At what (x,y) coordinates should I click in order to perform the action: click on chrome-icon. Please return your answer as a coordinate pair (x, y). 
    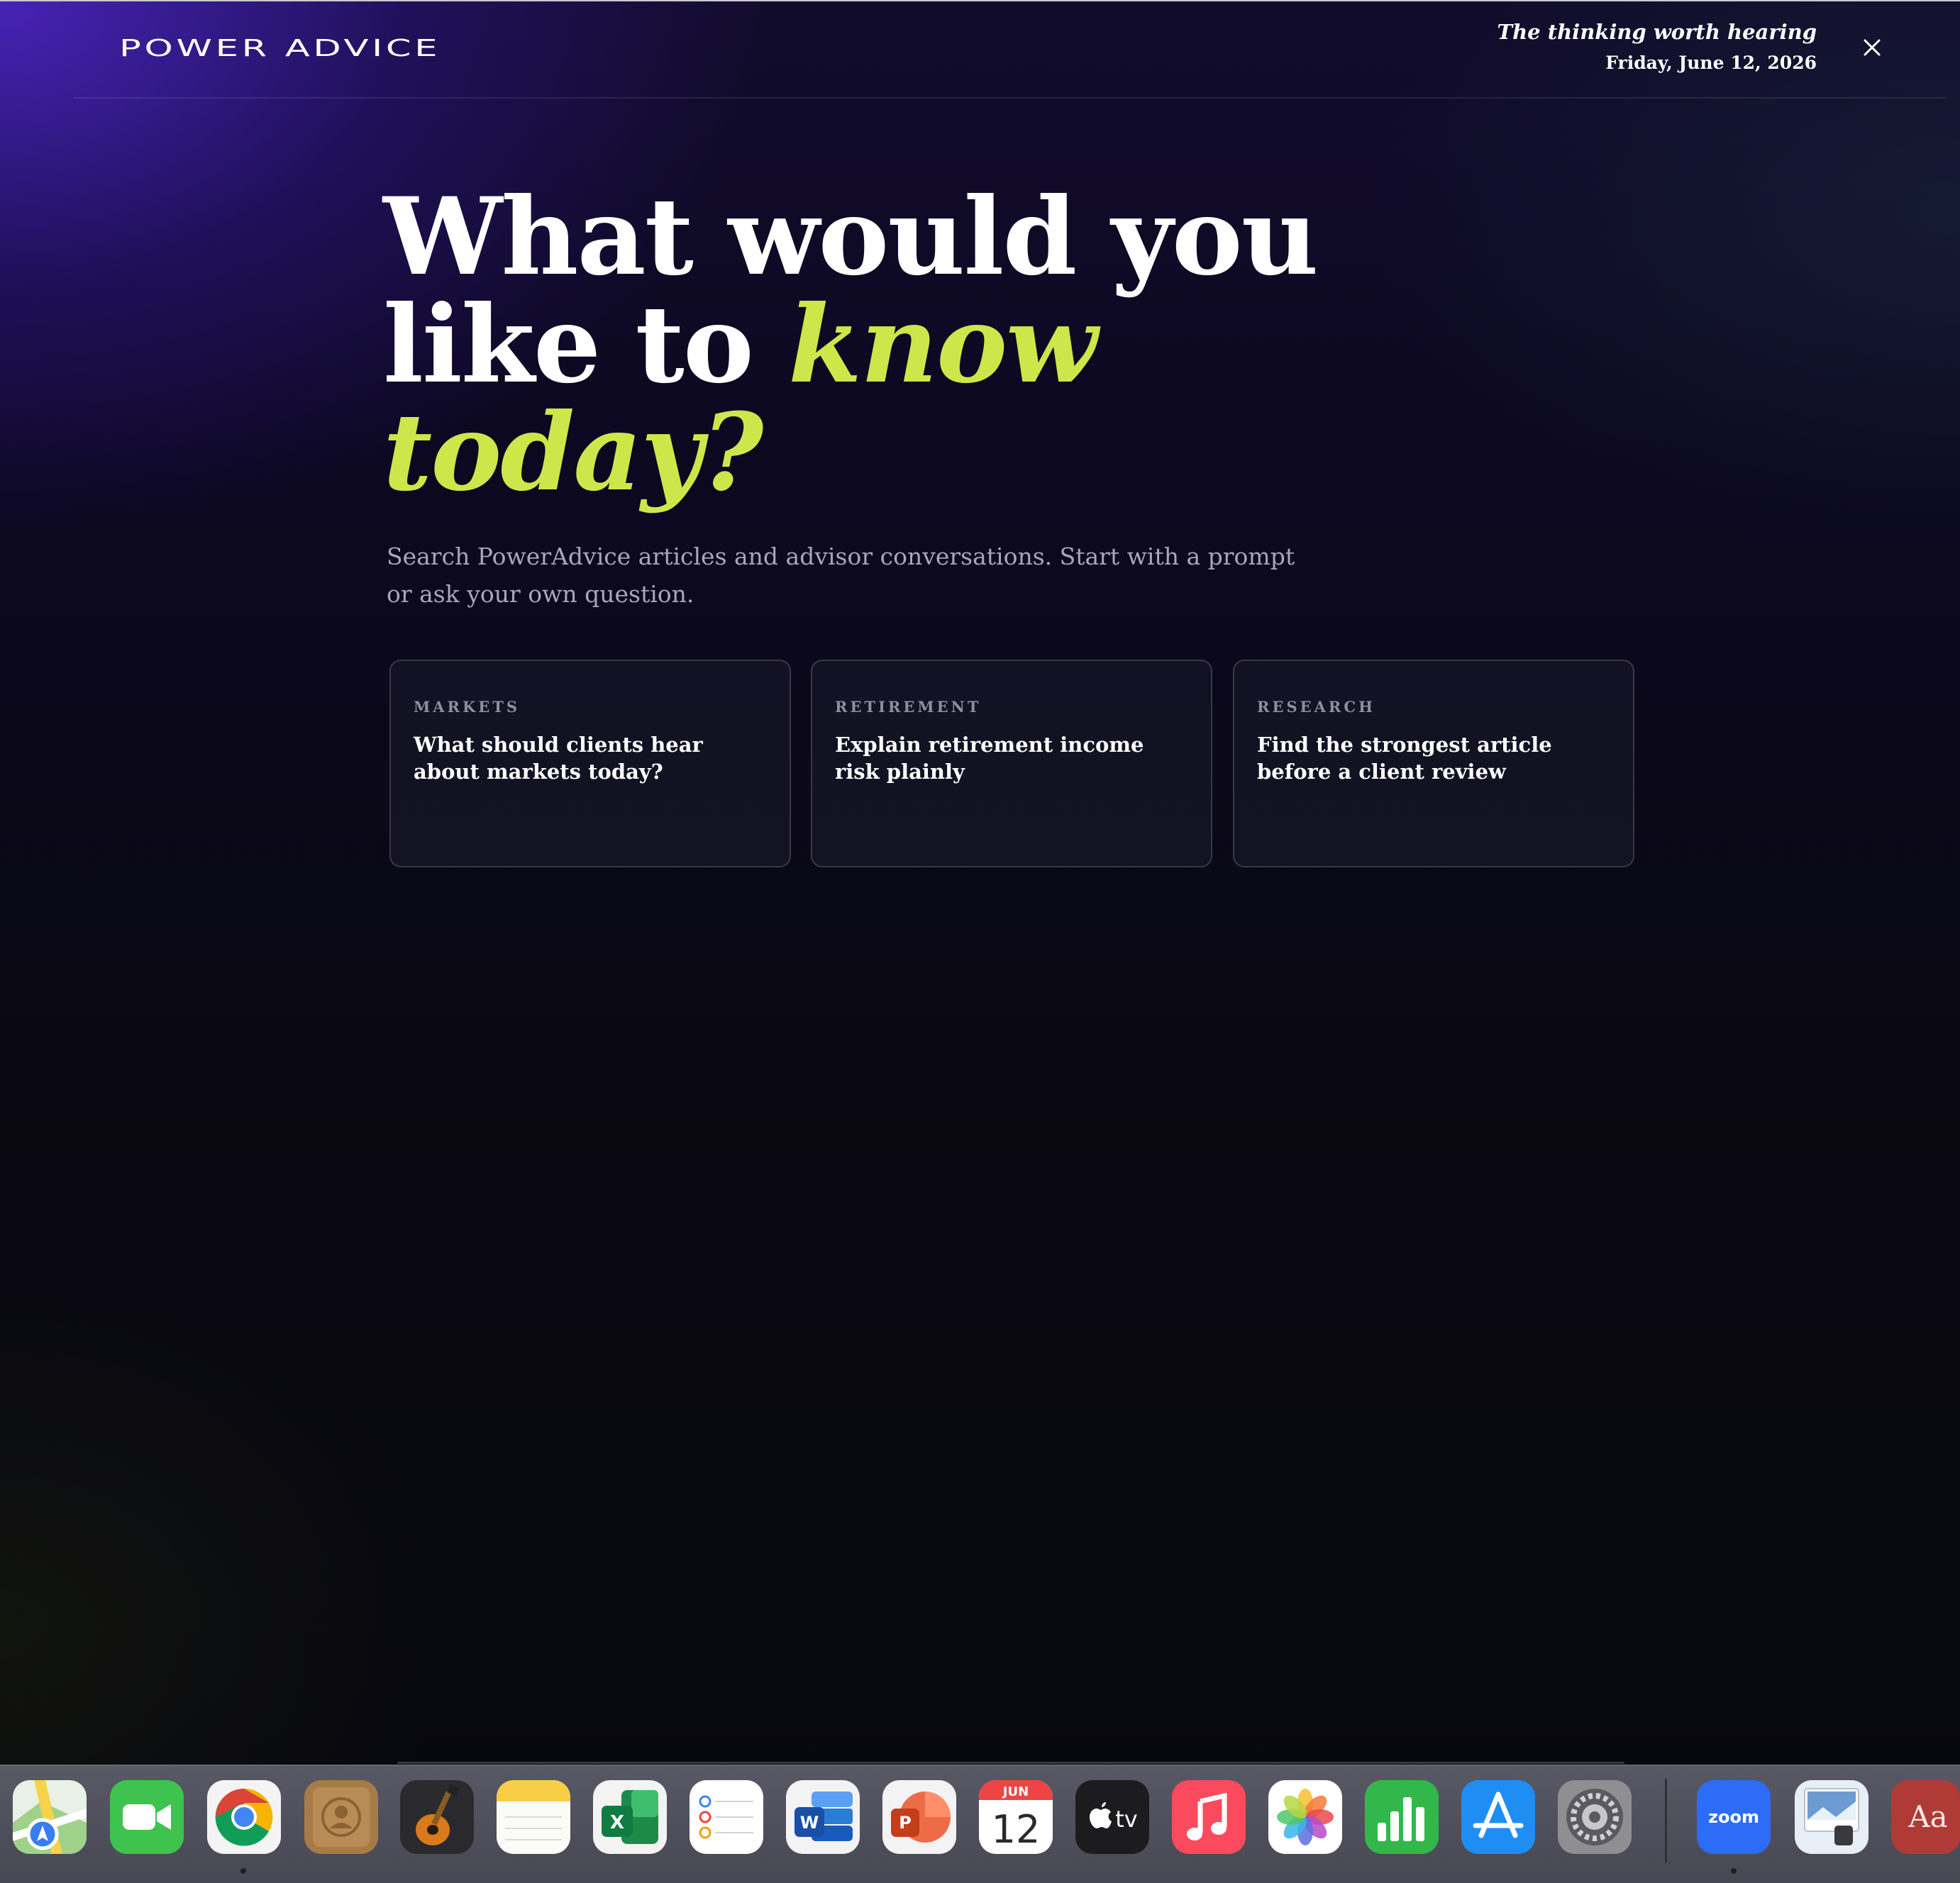
    Looking at the image, I should click on (244, 1817).